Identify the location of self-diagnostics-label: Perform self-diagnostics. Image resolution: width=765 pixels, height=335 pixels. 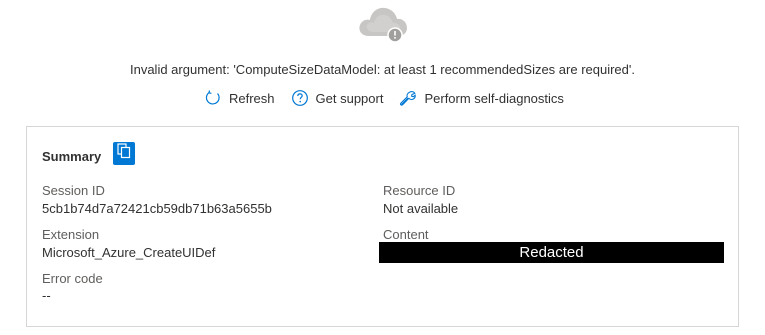
(494, 98).